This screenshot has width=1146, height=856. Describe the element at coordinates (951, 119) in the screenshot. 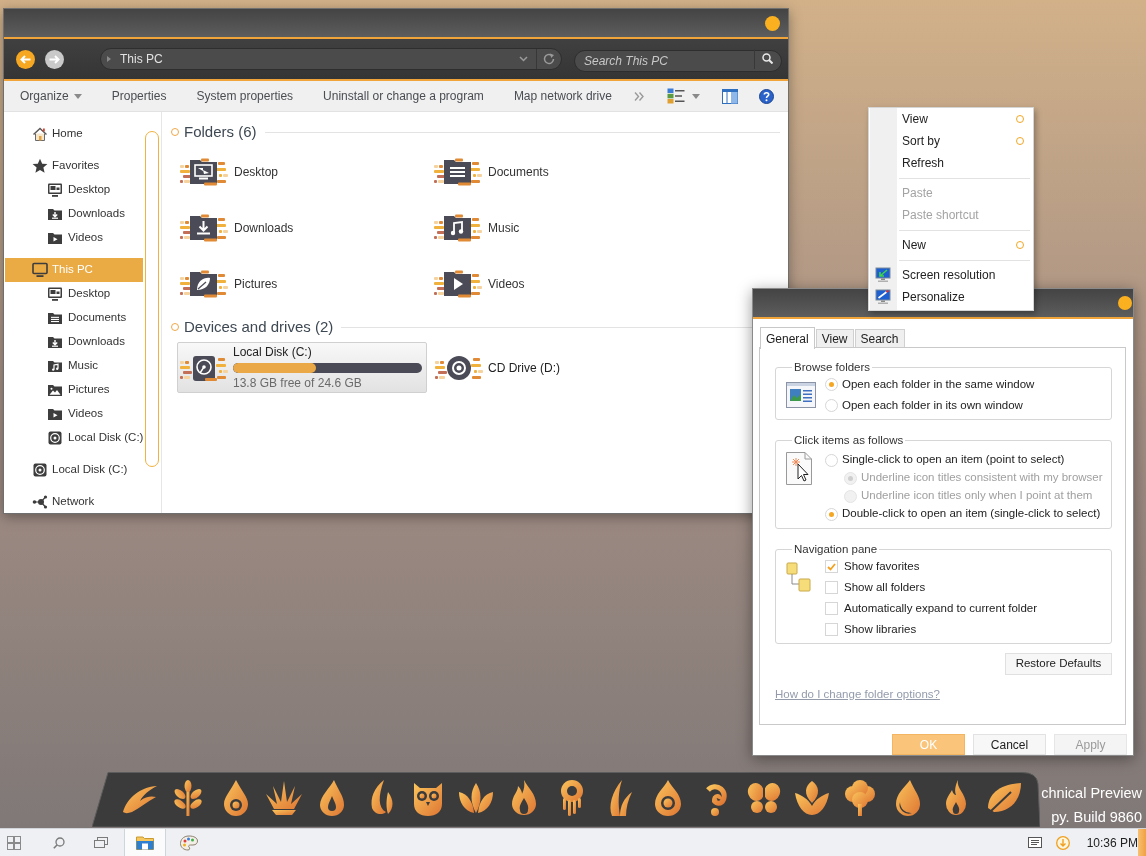

I see `menu-item: View` at that location.